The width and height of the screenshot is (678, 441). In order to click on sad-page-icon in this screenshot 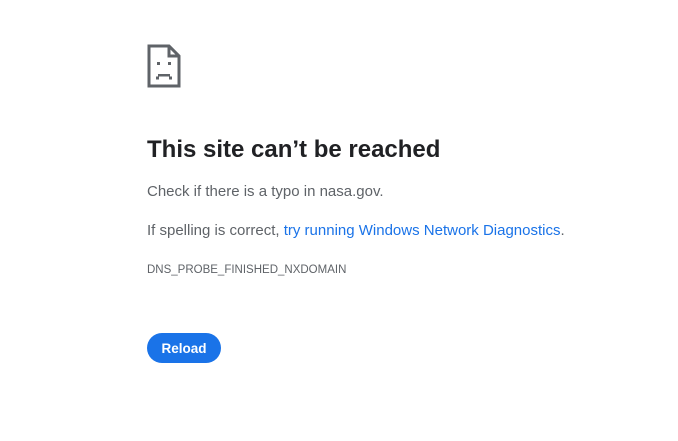, I will do `click(164, 66)`.